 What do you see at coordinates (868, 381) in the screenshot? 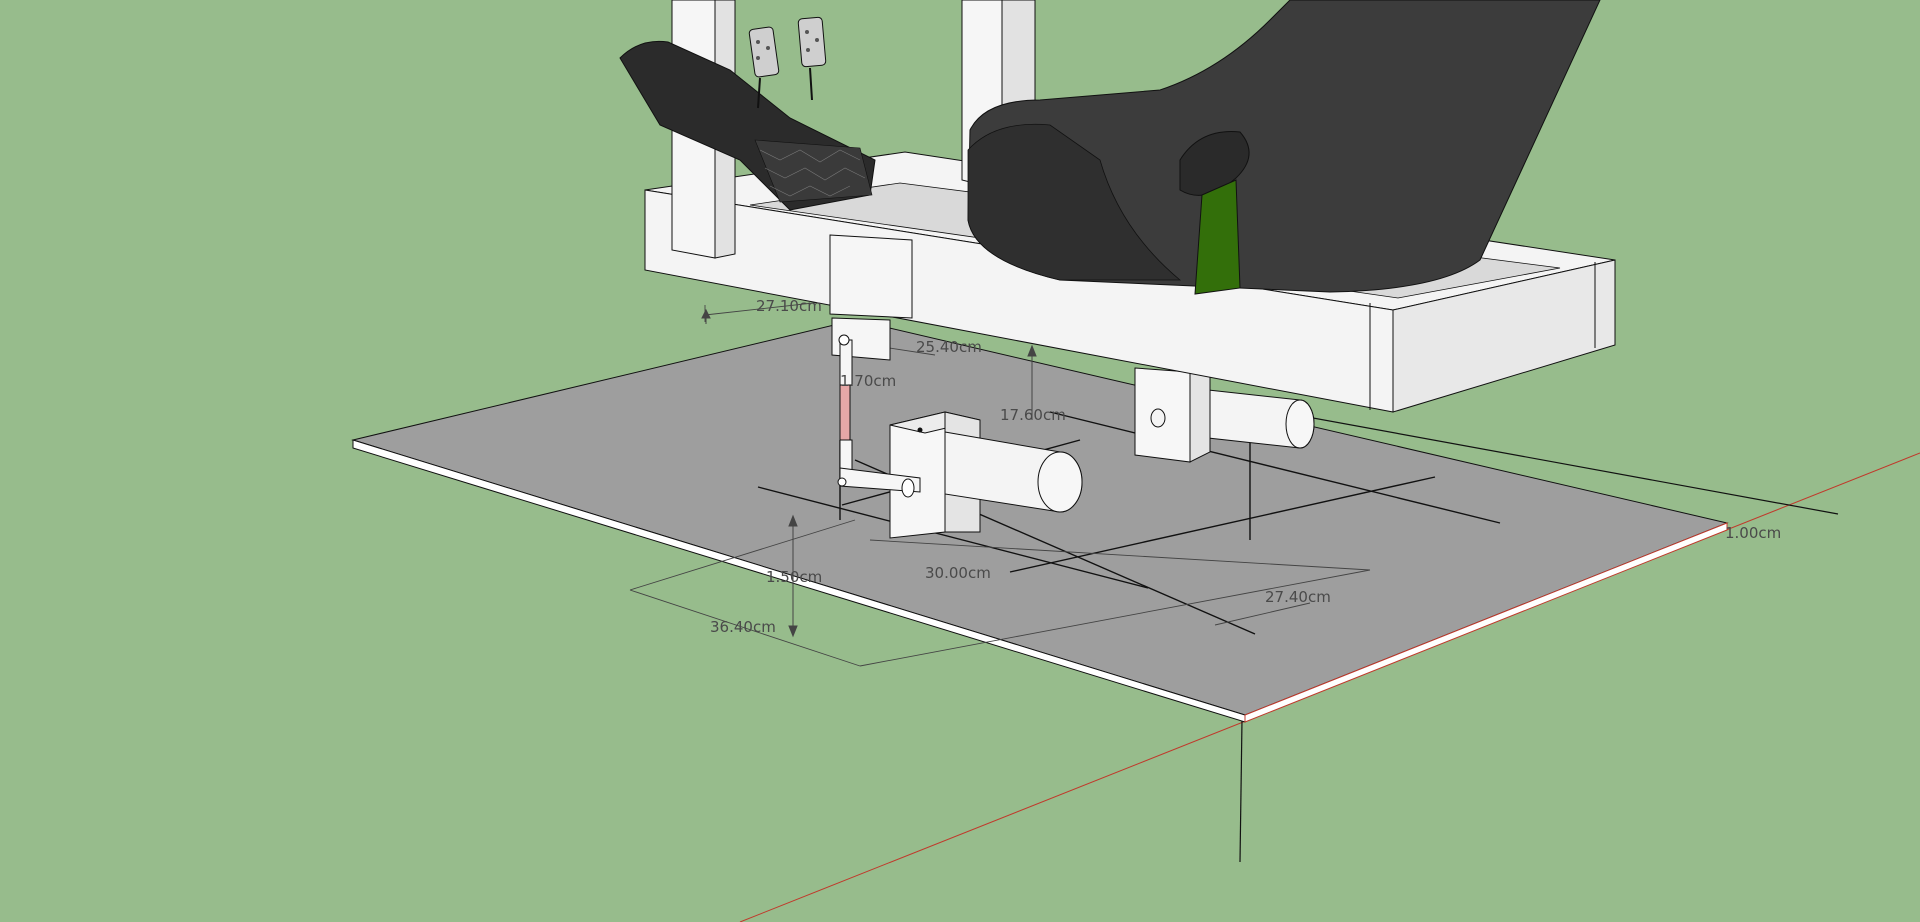
I see `dimension-label-1-70: 1.70cm` at bounding box center [868, 381].